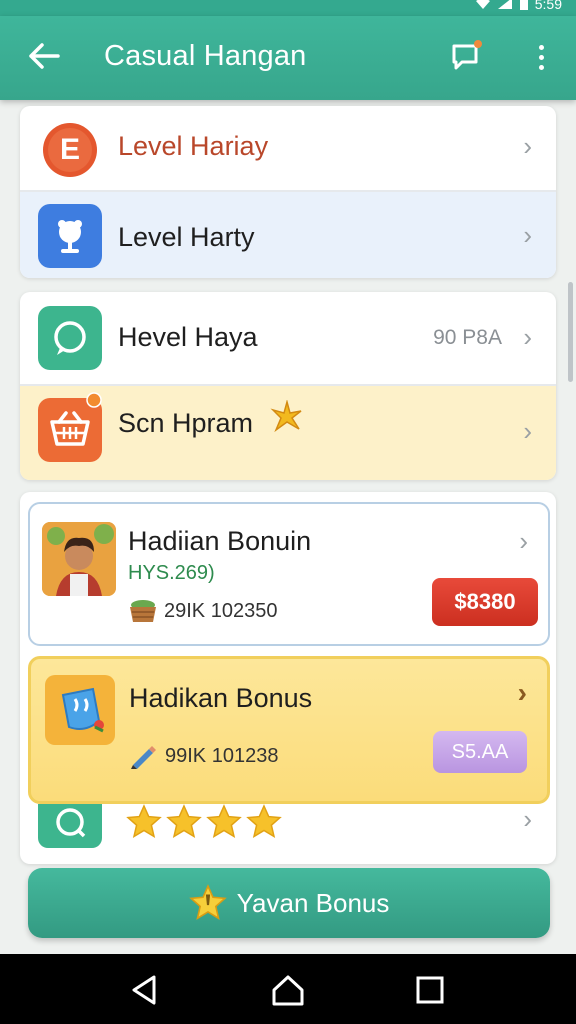  Describe the element at coordinates (205, 56) in the screenshot. I see `page-title: Casual Hangan` at that location.